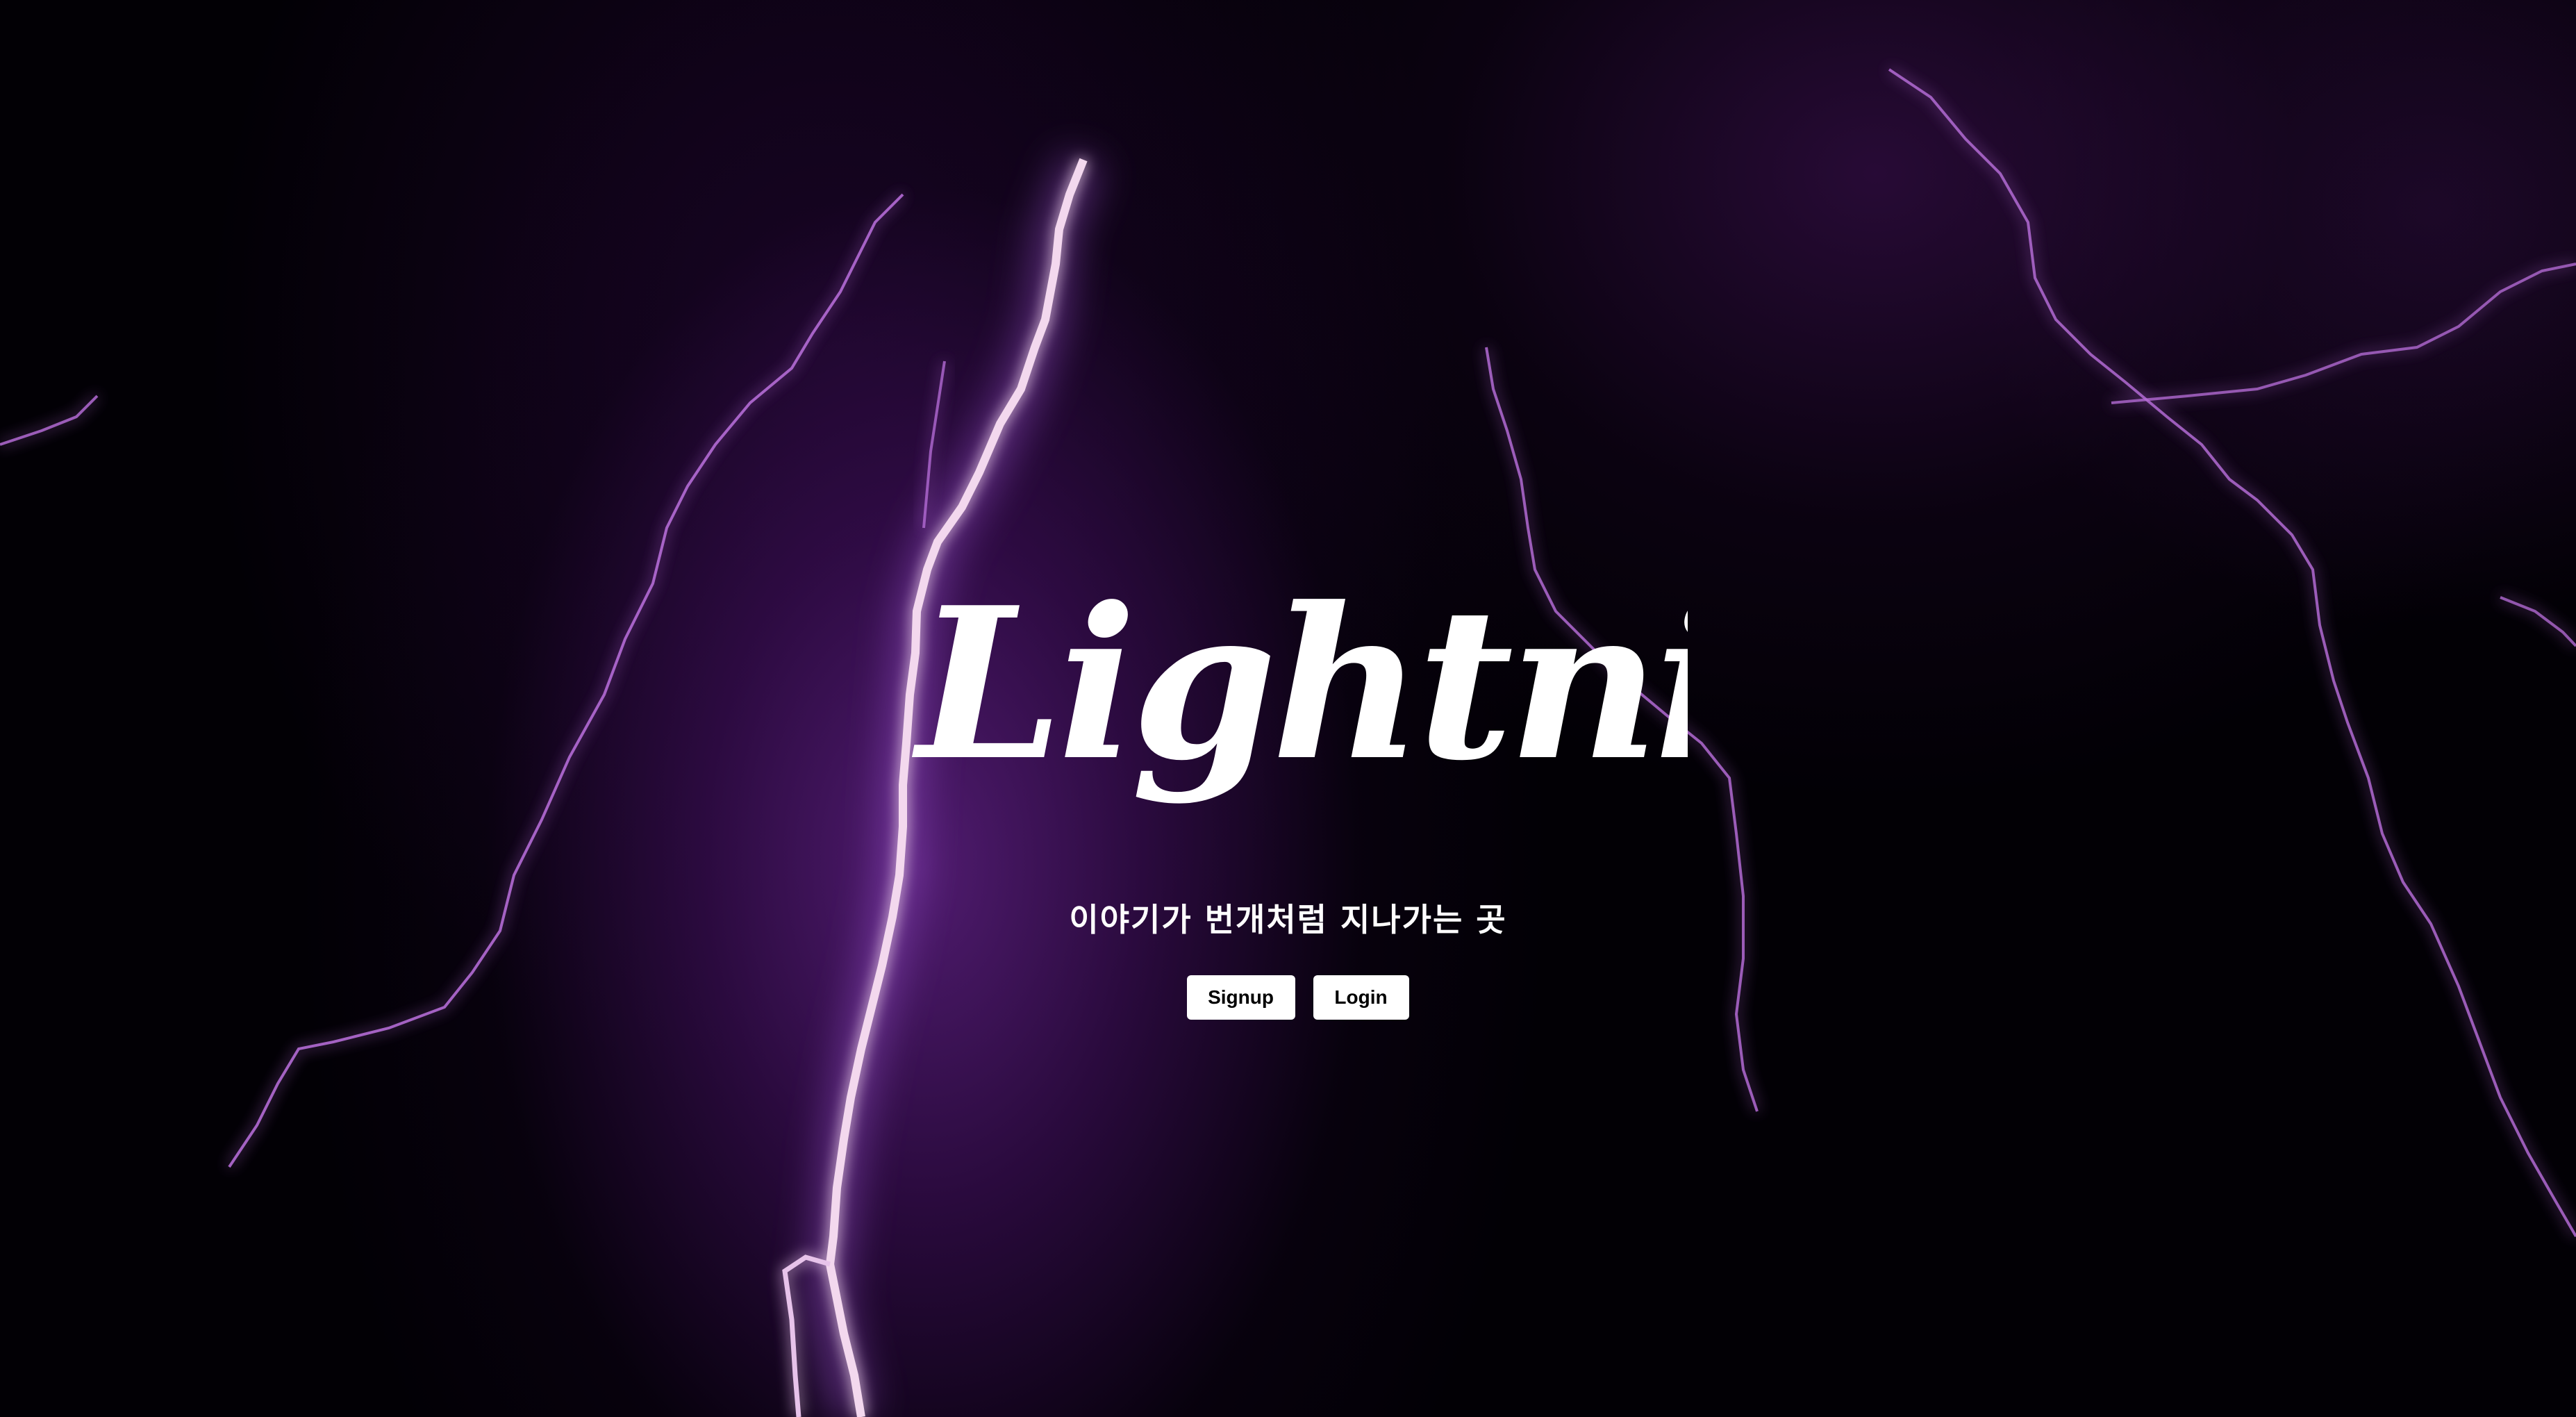 This screenshot has width=2576, height=1417. I want to click on auth-buttons: Signup Login, so click(1288, 997).